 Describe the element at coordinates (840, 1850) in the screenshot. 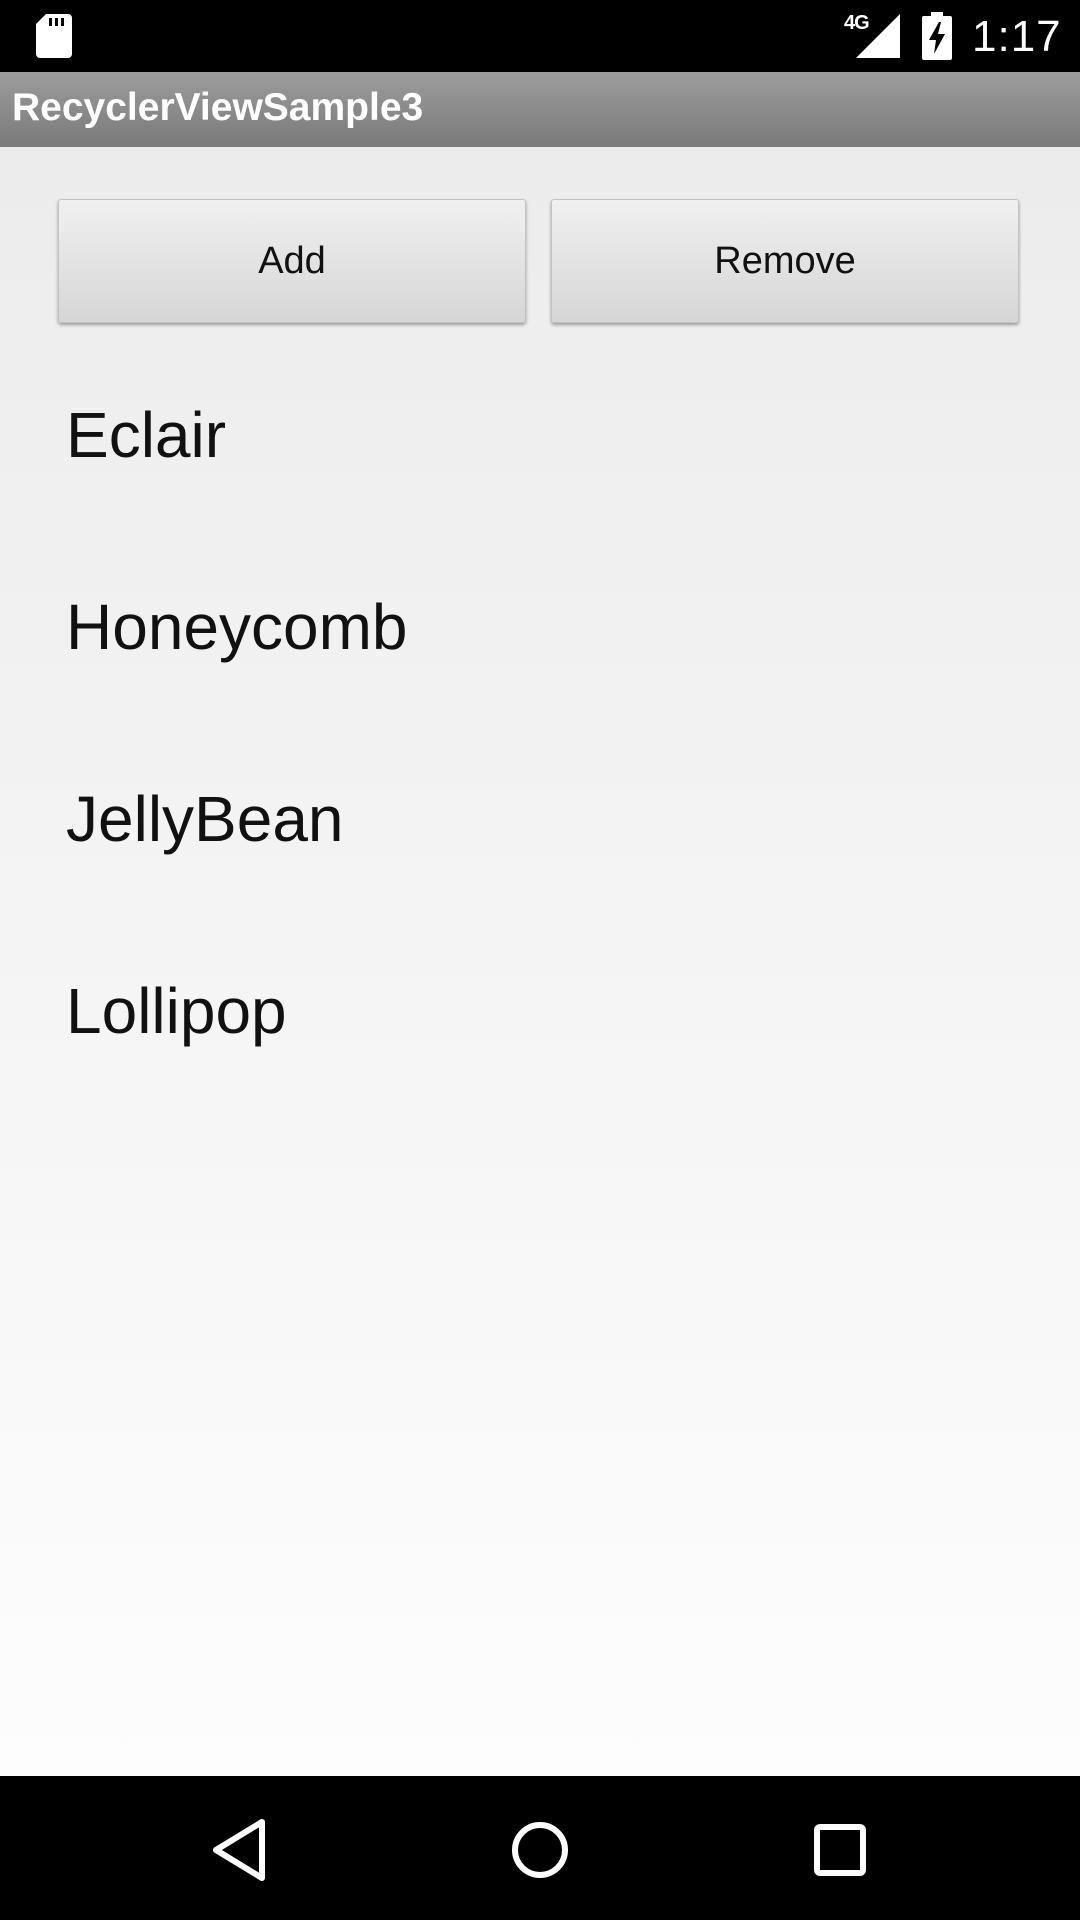

I see `recent-apps-icon` at that location.